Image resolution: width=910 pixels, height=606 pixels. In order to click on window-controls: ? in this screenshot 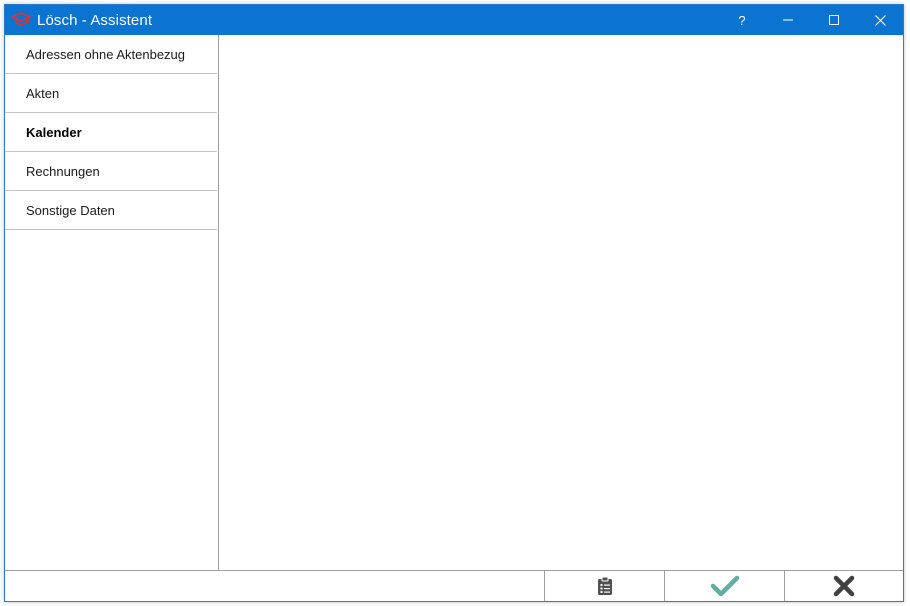, I will do `click(811, 20)`.